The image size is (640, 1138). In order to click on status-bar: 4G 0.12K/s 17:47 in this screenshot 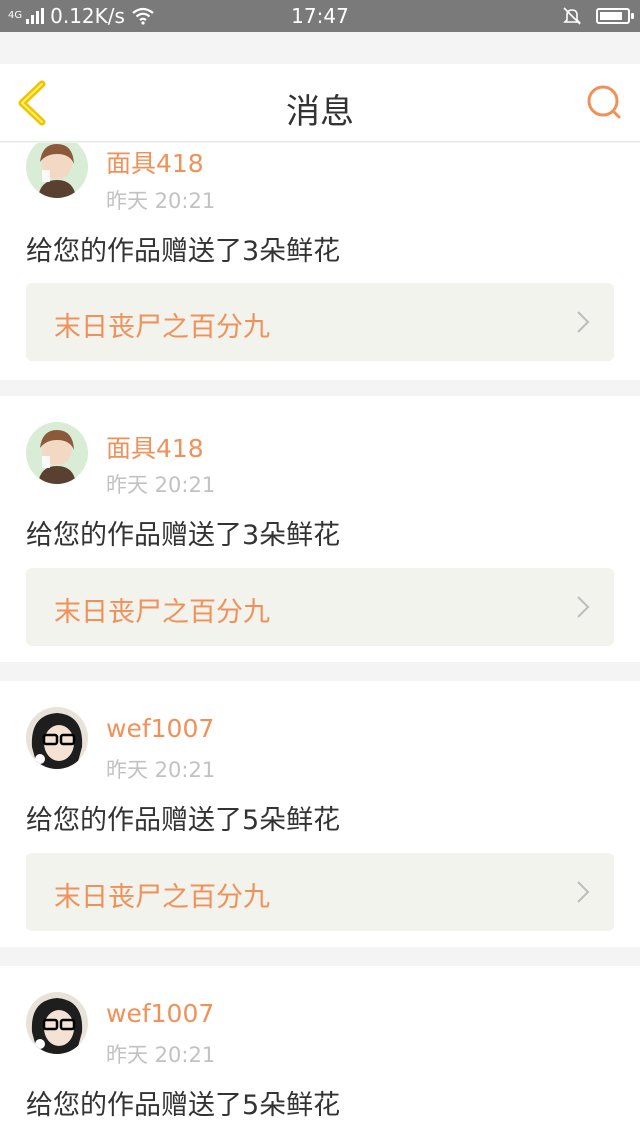, I will do `click(320, 16)`.